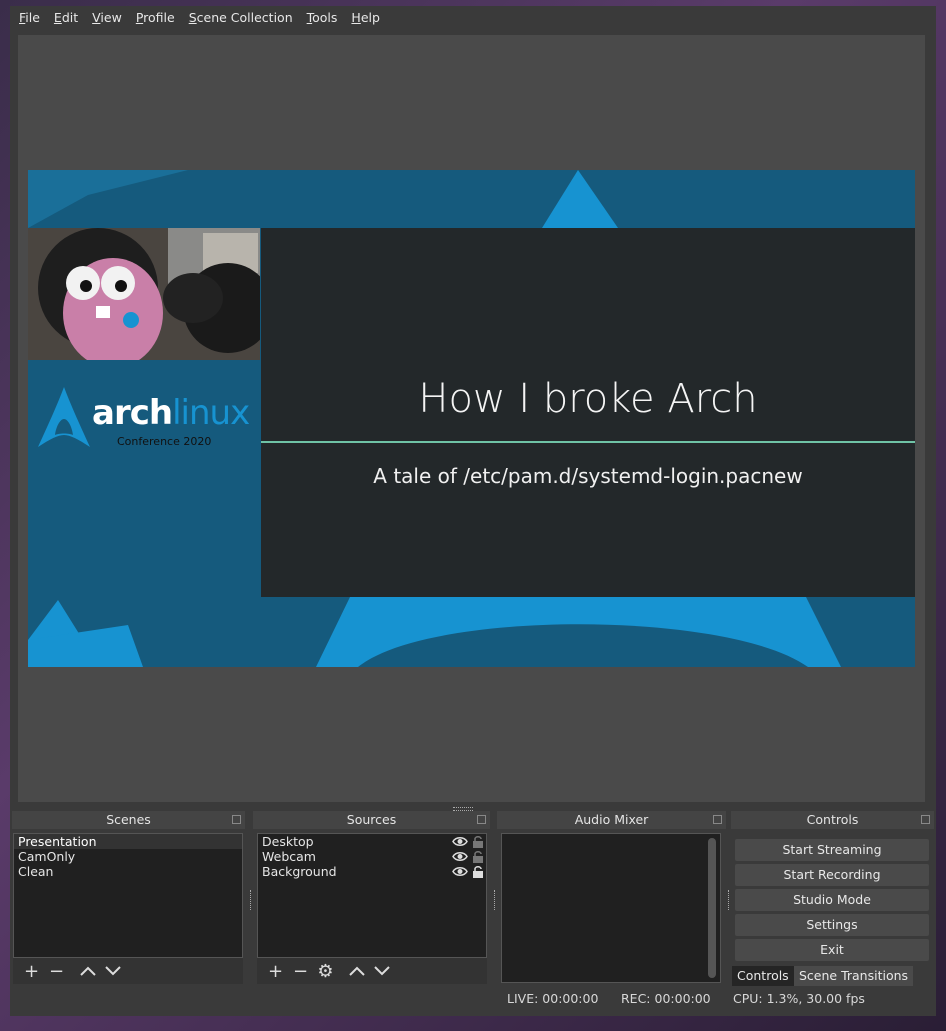  What do you see at coordinates (372, 856) in the screenshot?
I see `source-item: Webcam` at bounding box center [372, 856].